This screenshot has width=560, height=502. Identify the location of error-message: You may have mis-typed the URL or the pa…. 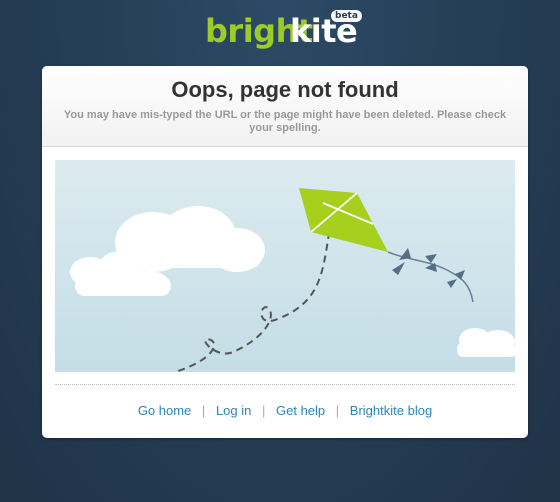
(285, 121).